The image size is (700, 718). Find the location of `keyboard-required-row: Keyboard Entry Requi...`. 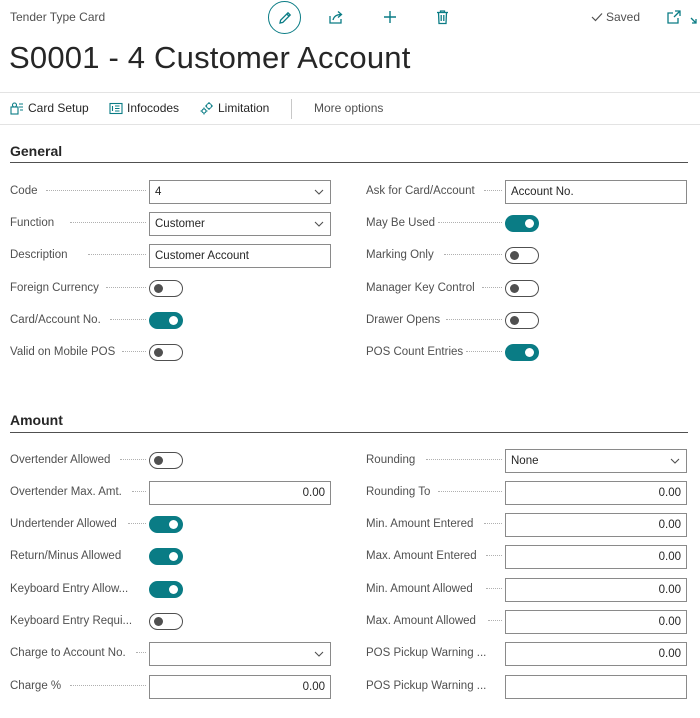

keyboard-required-row: Keyboard Entry Requi... is located at coordinates (170, 622).